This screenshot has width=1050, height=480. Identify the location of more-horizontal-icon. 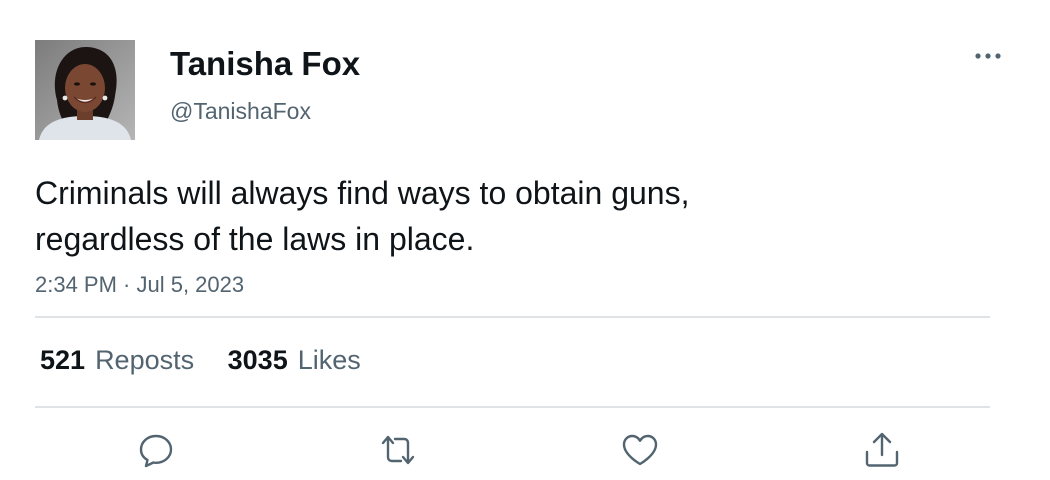
(988, 56).